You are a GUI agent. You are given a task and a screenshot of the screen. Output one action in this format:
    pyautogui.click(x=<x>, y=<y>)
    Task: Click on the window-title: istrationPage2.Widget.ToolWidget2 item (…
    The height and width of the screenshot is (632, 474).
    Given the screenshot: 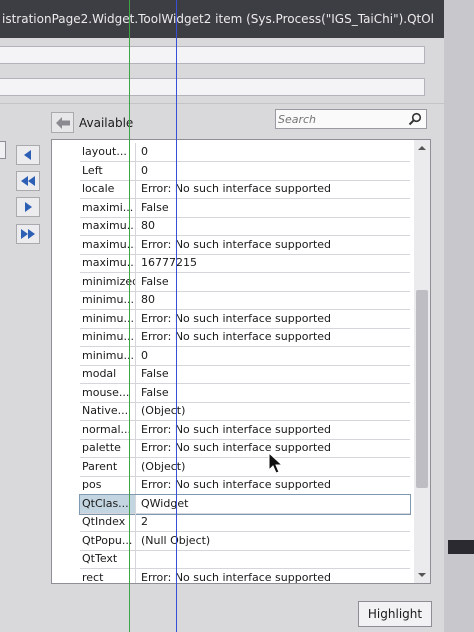 What is the action you would take?
    pyautogui.click(x=237, y=19)
    